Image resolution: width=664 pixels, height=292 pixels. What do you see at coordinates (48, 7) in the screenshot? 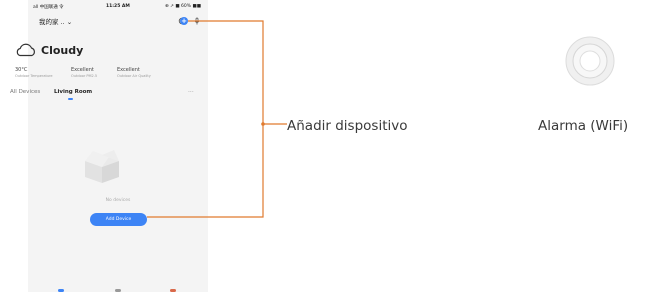
I see `carrier-label: all 中国联通 令` at bounding box center [48, 7].